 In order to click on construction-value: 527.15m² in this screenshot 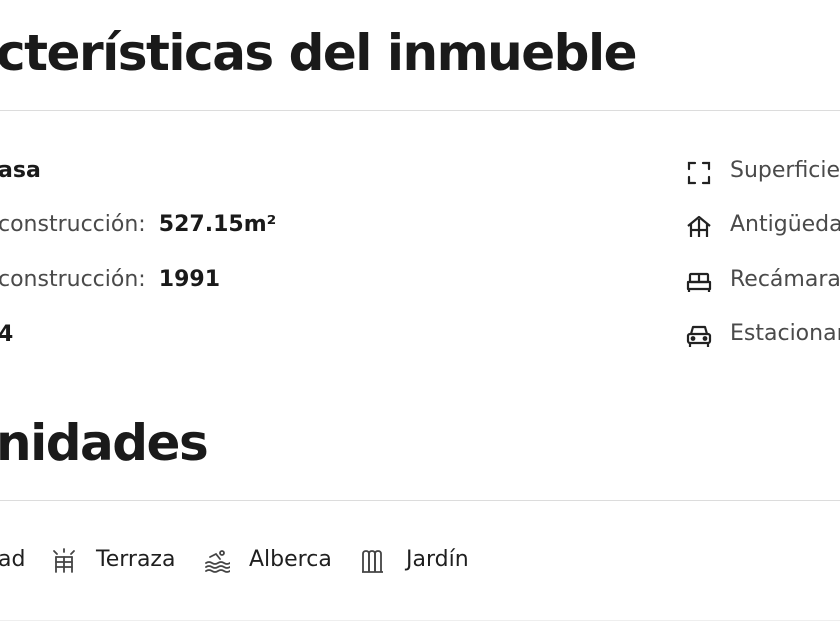, I will do `click(217, 224)`.